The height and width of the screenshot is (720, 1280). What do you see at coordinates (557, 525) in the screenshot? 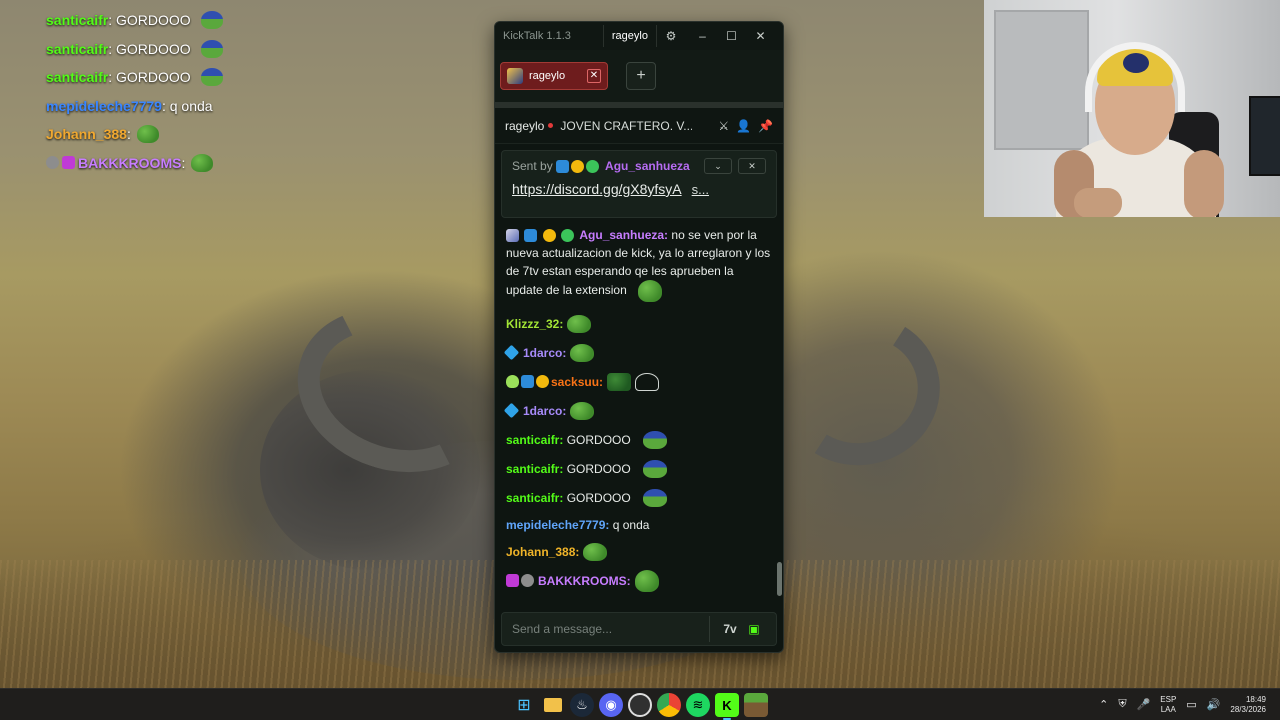
I see `chat-username: mepideleche7779:` at bounding box center [557, 525].